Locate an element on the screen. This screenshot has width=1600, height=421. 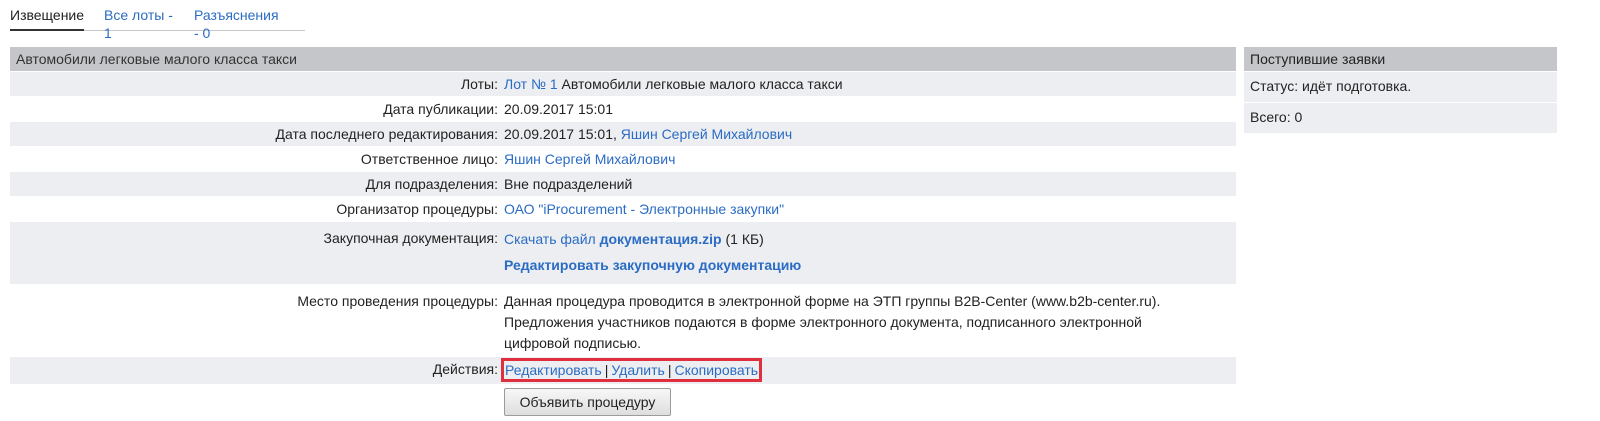
applications-title: Поступившие заявки is located at coordinates (1400, 59).